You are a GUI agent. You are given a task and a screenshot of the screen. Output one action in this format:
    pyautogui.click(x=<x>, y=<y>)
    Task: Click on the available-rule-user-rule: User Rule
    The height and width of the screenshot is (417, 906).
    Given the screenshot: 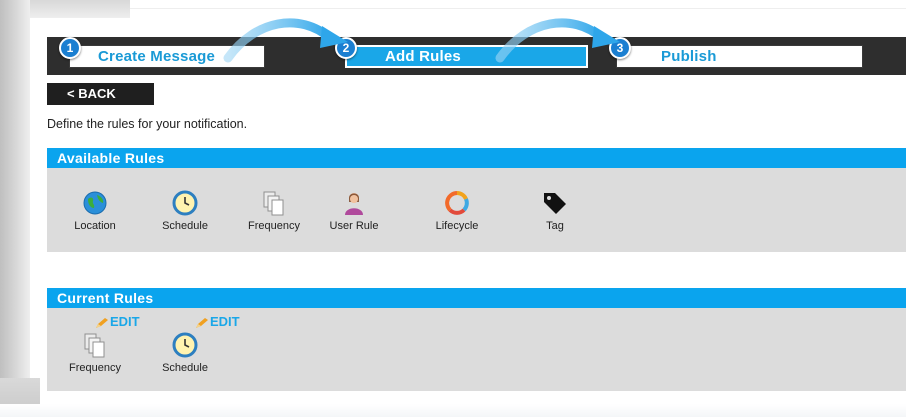 What is the action you would take?
    pyautogui.click(x=354, y=211)
    